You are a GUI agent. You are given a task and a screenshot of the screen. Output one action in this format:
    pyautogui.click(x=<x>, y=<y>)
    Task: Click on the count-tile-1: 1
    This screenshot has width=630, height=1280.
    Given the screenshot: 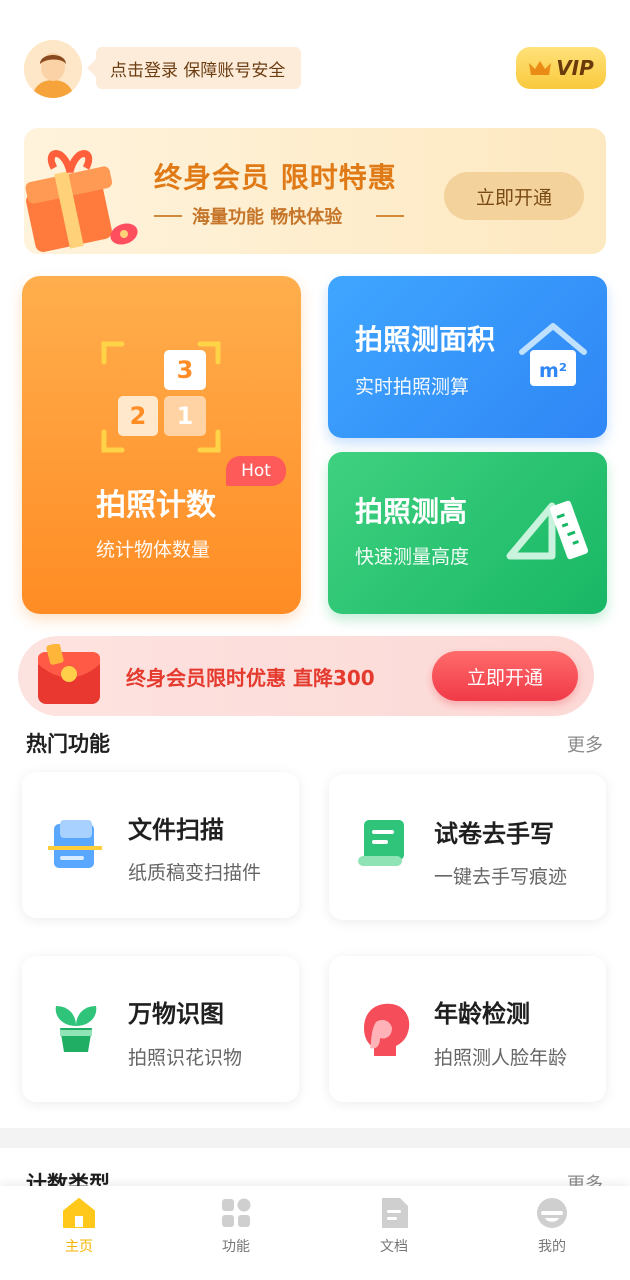 What is the action you would take?
    pyautogui.click(x=185, y=416)
    